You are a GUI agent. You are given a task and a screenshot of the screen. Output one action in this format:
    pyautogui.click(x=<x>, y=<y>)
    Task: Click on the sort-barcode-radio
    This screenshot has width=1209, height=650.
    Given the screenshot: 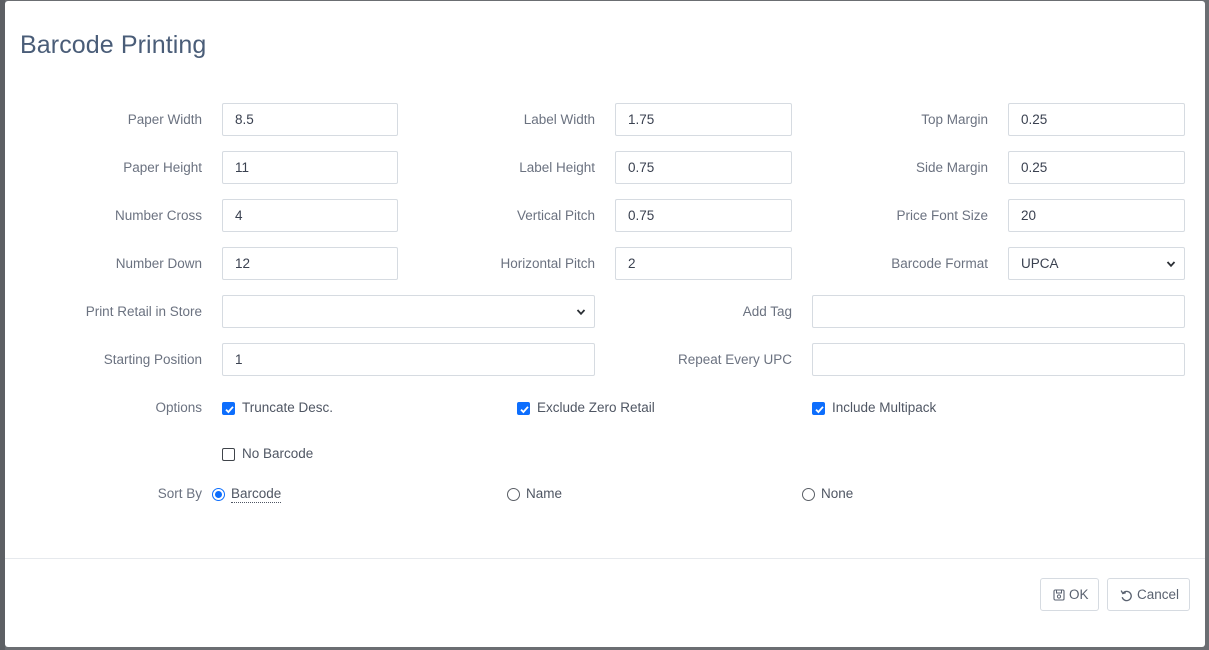 What is the action you would take?
    pyautogui.click(x=218, y=494)
    